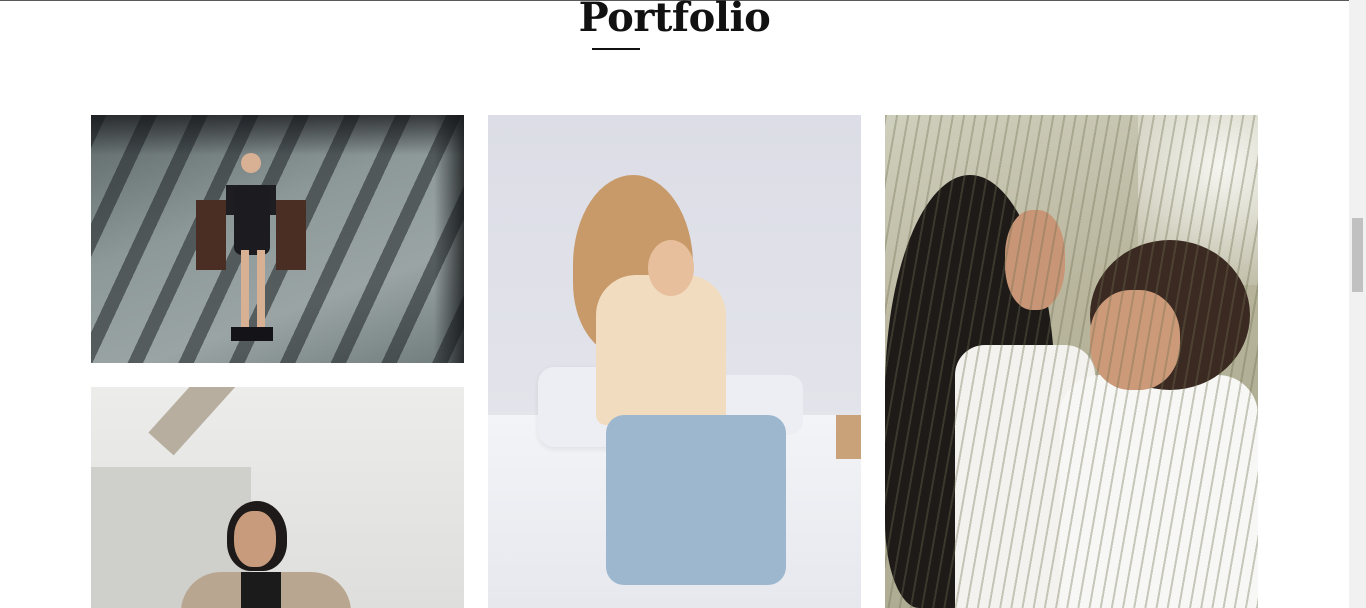 The image size is (1366, 608). Describe the element at coordinates (696, 500) in the screenshot. I see `jeans` at that location.